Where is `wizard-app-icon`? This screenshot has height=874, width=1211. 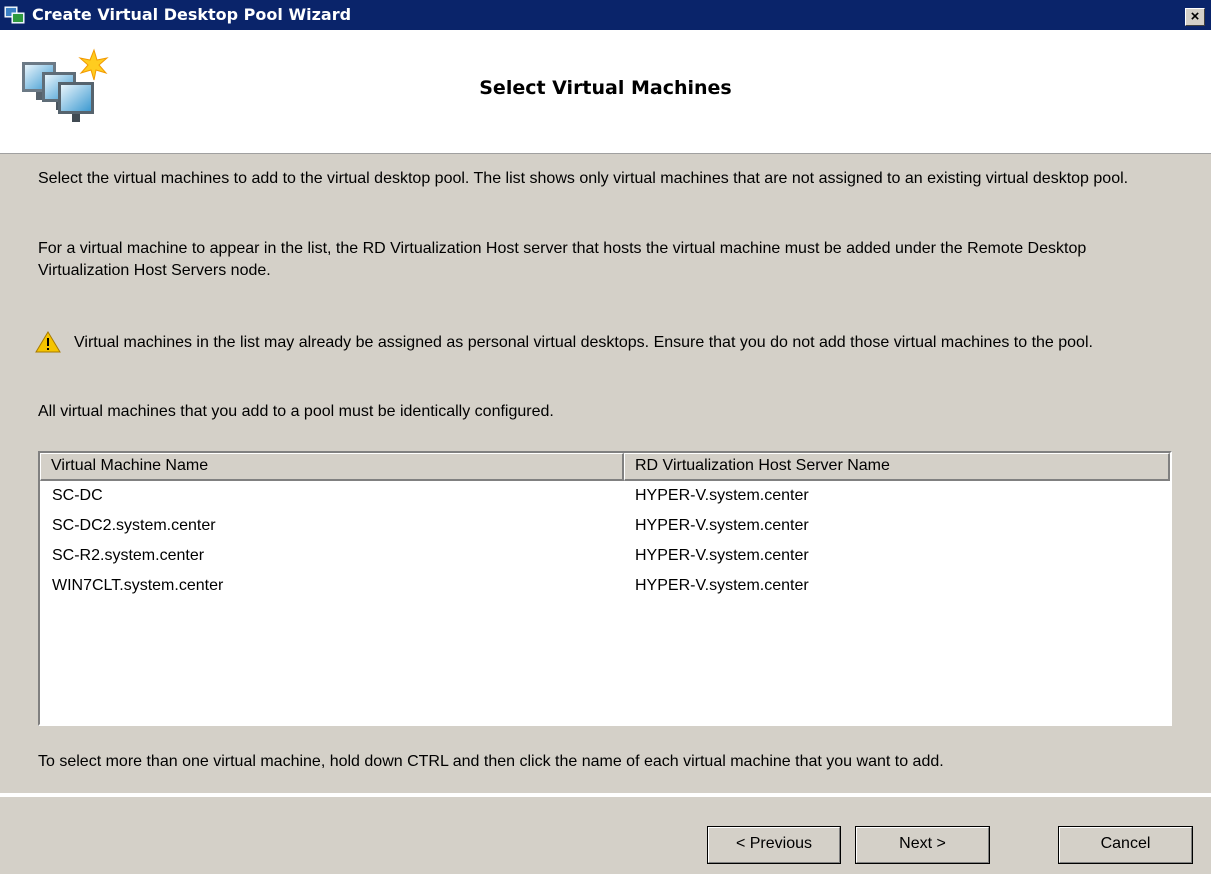 wizard-app-icon is located at coordinates (14, 15).